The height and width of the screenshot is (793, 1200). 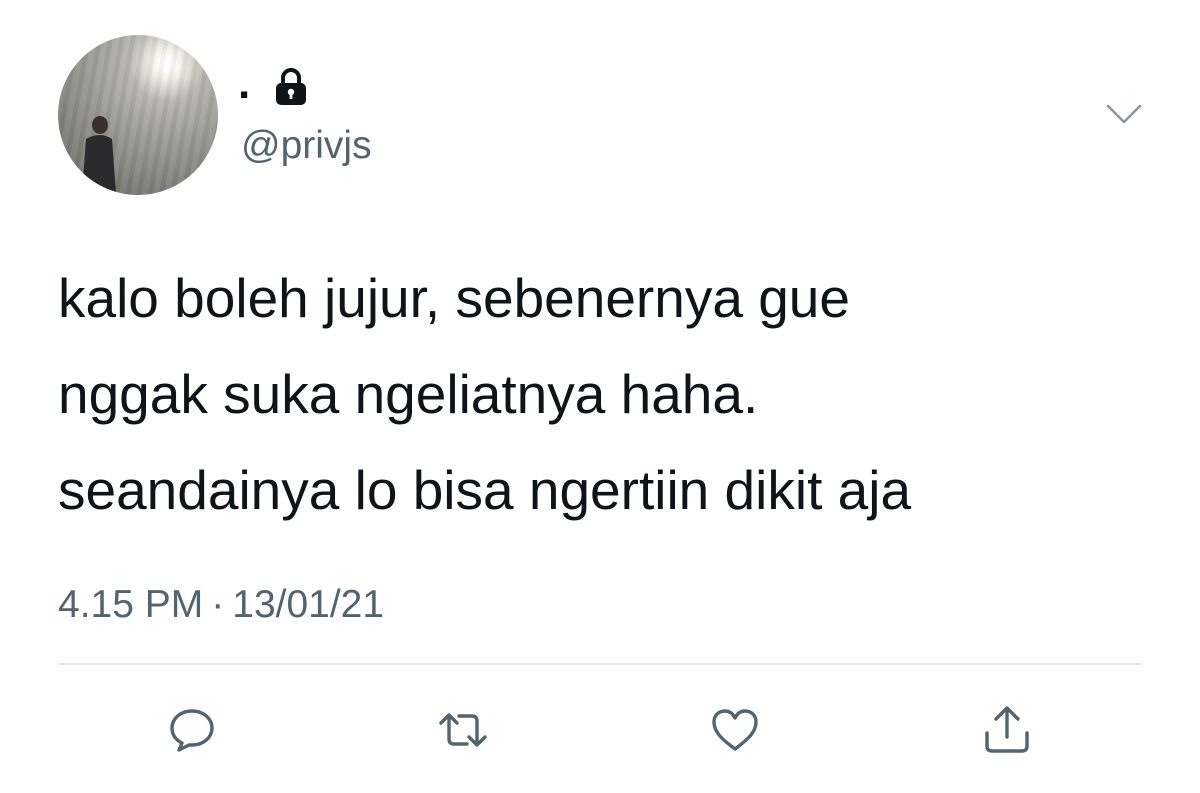 I want to click on tweet-timestamp: 4.15 PM · 13/01/21, so click(x=221, y=605).